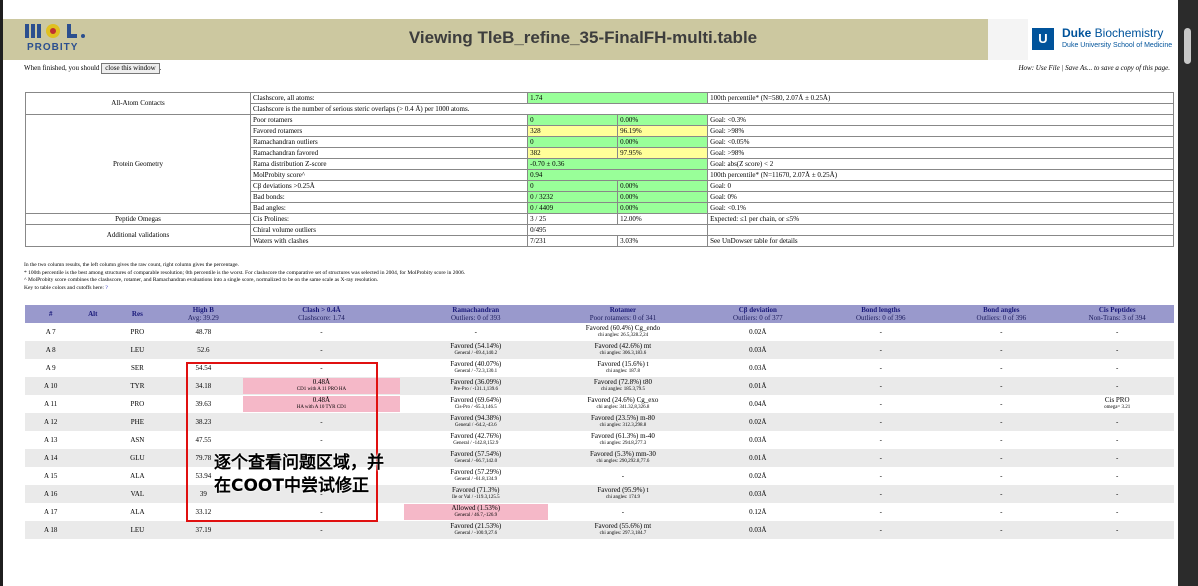 The width and height of the screenshot is (1198, 586). Describe the element at coordinates (137, 332) in the screenshot. I see `residue-name-content: PRO` at that location.